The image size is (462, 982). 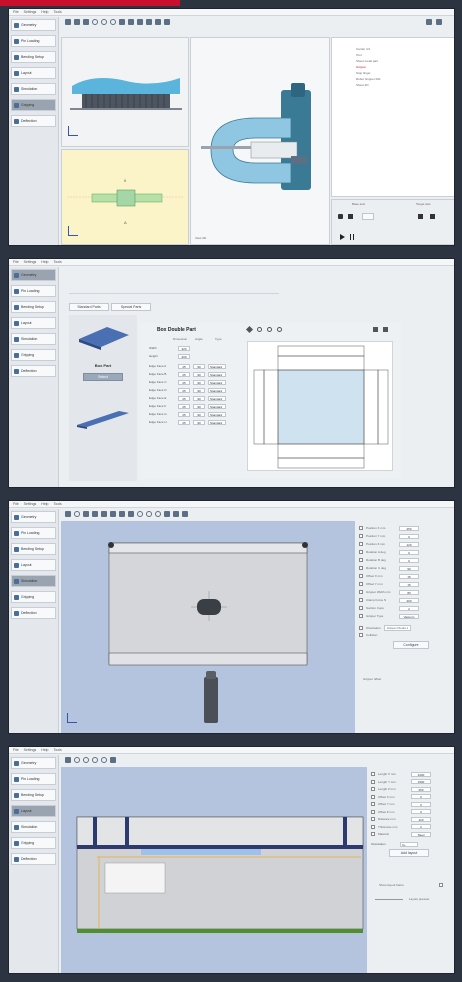 I want to click on gripper-model-select: Gripper Model 1, so click(x=397, y=628).